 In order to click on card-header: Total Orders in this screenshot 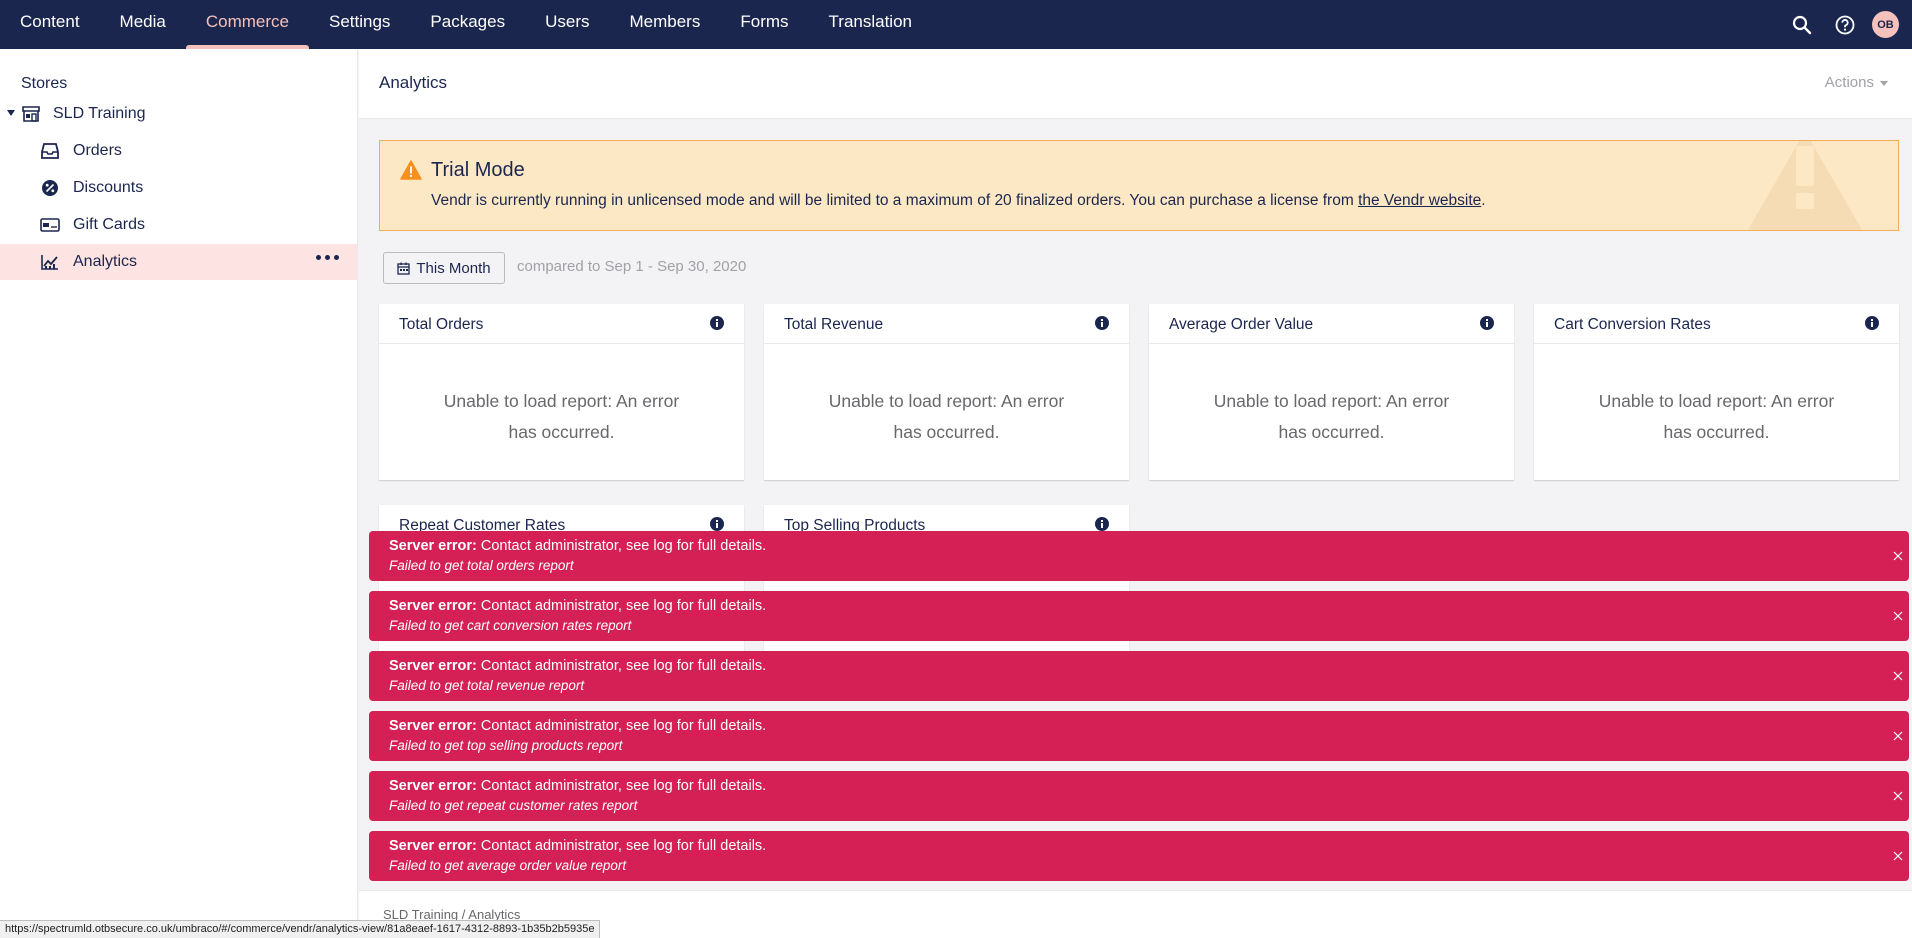, I will do `click(561, 324)`.